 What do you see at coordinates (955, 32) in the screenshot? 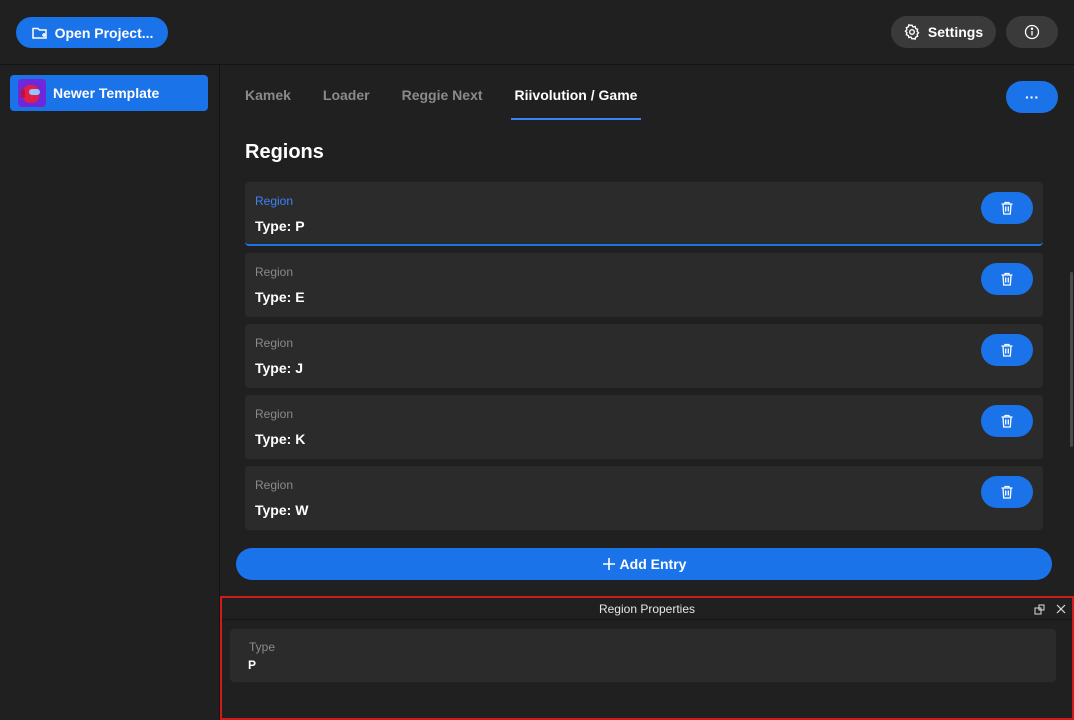
I see `settings-label: Settings` at bounding box center [955, 32].